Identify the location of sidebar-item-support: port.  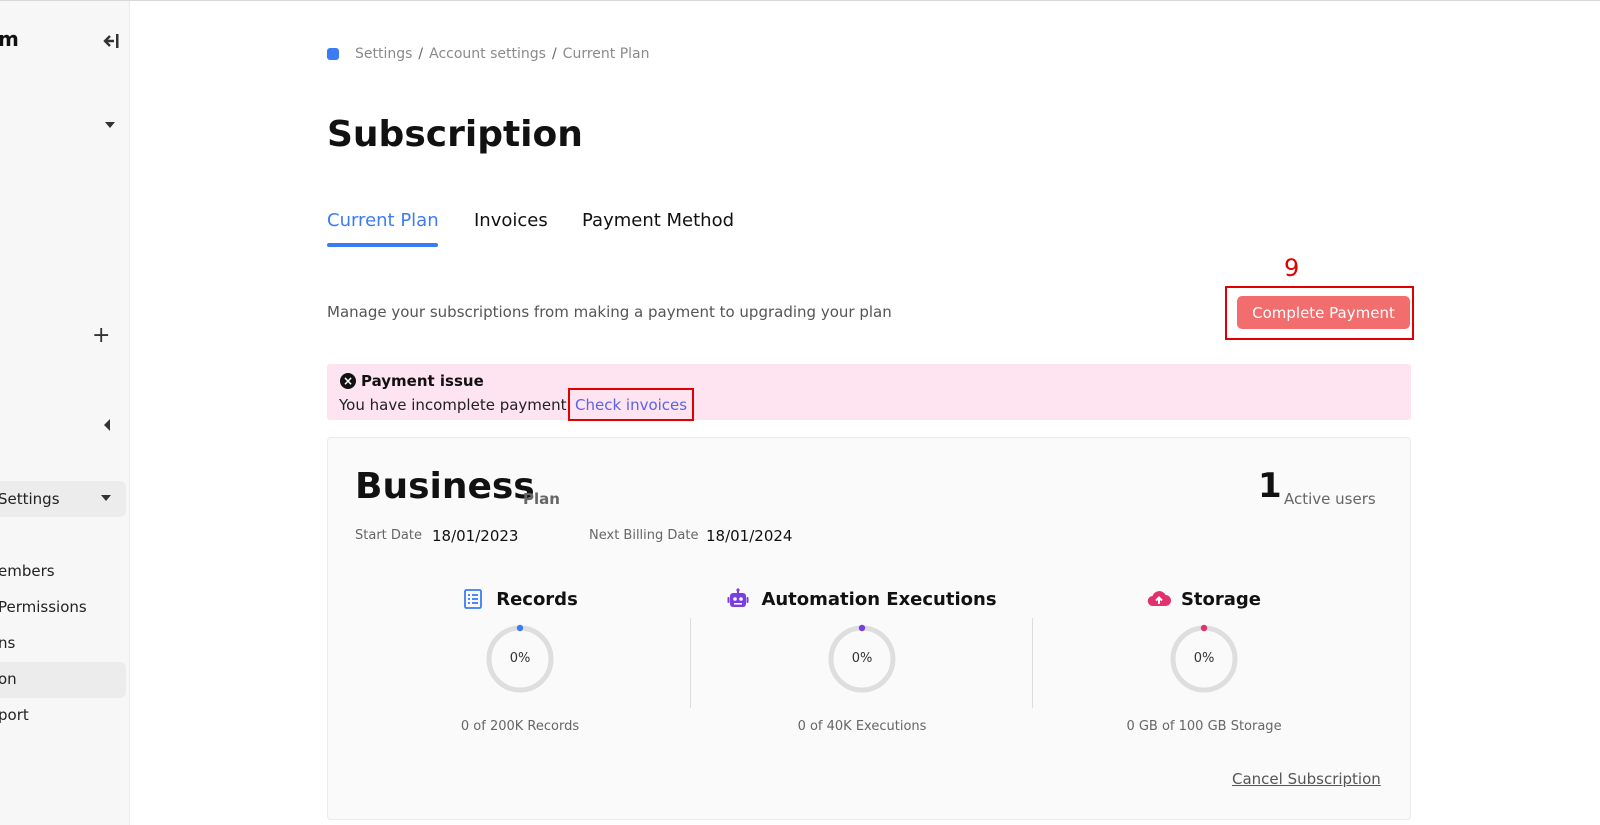
(14, 715).